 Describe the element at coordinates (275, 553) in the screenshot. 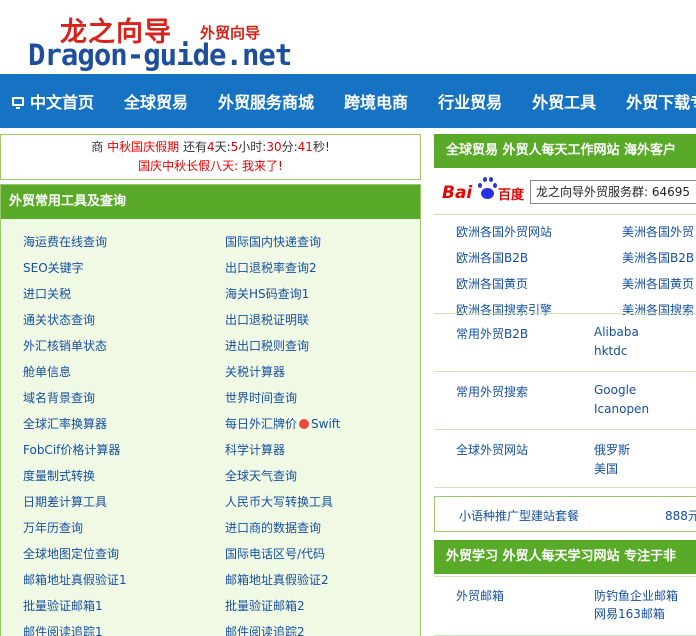

I see `tool-link: 国际电话区号/代码` at that location.